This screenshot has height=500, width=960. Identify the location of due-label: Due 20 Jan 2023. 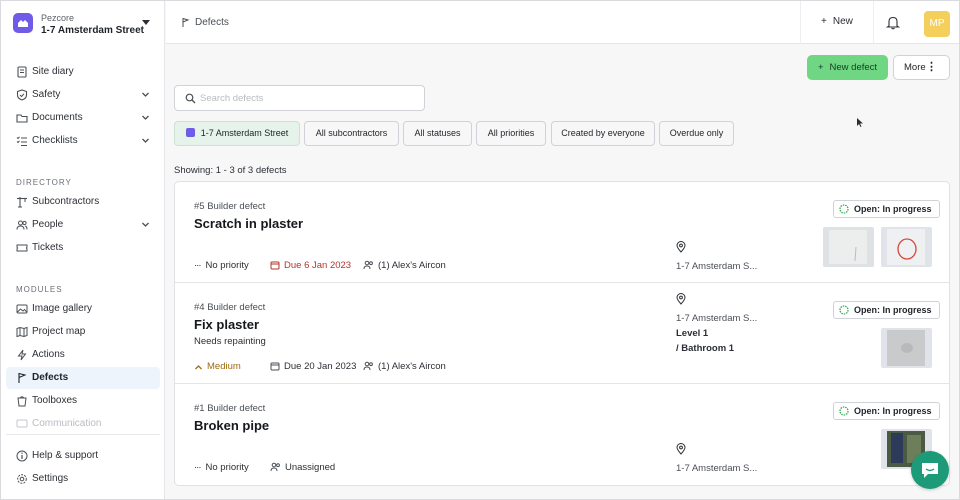
(320, 366).